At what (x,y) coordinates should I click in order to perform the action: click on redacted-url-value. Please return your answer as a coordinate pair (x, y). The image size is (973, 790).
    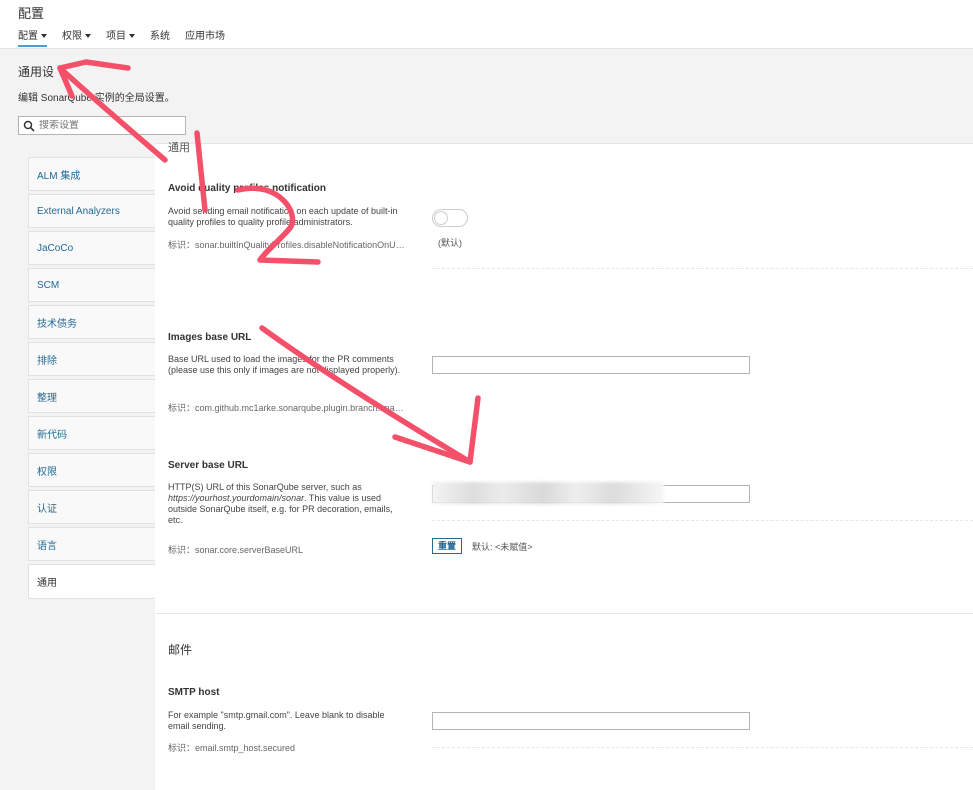
    Looking at the image, I should click on (548, 493).